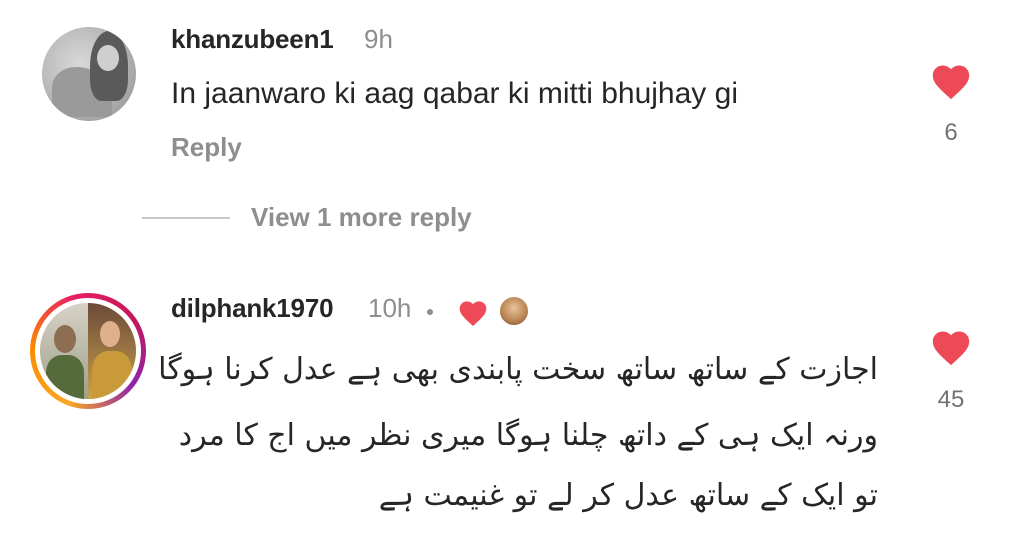 The image size is (1024, 543). Describe the element at coordinates (186, 218) in the screenshot. I see `view-more-divider` at that location.